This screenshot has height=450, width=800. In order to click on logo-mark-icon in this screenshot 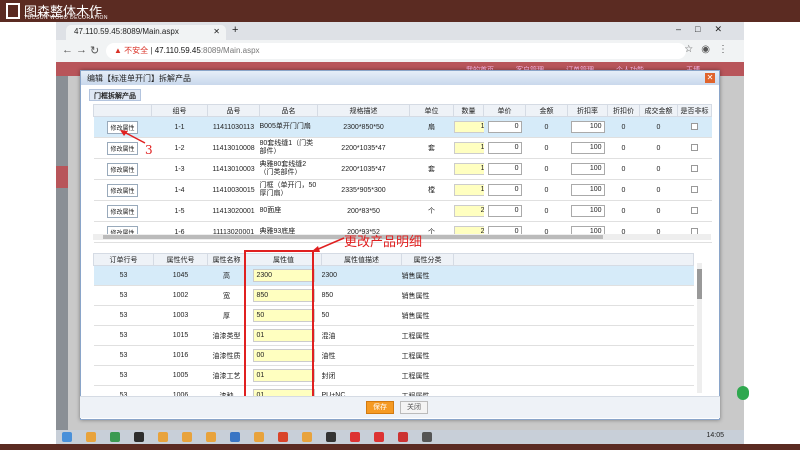, I will do `click(13, 11)`.